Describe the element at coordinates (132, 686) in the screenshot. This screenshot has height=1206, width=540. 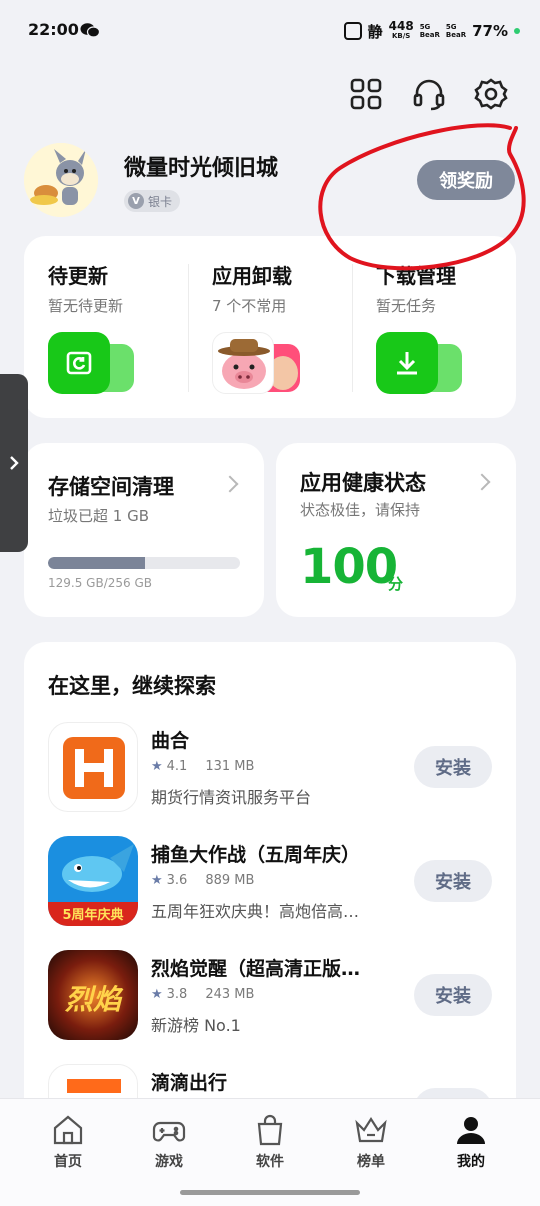
I see `explore-title: 在这里，继续探索` at that location.